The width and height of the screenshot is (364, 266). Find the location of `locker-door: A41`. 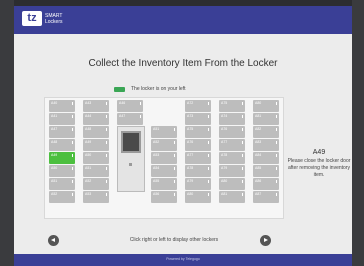

locker-door: A41 is located at coordinates (62, 119).